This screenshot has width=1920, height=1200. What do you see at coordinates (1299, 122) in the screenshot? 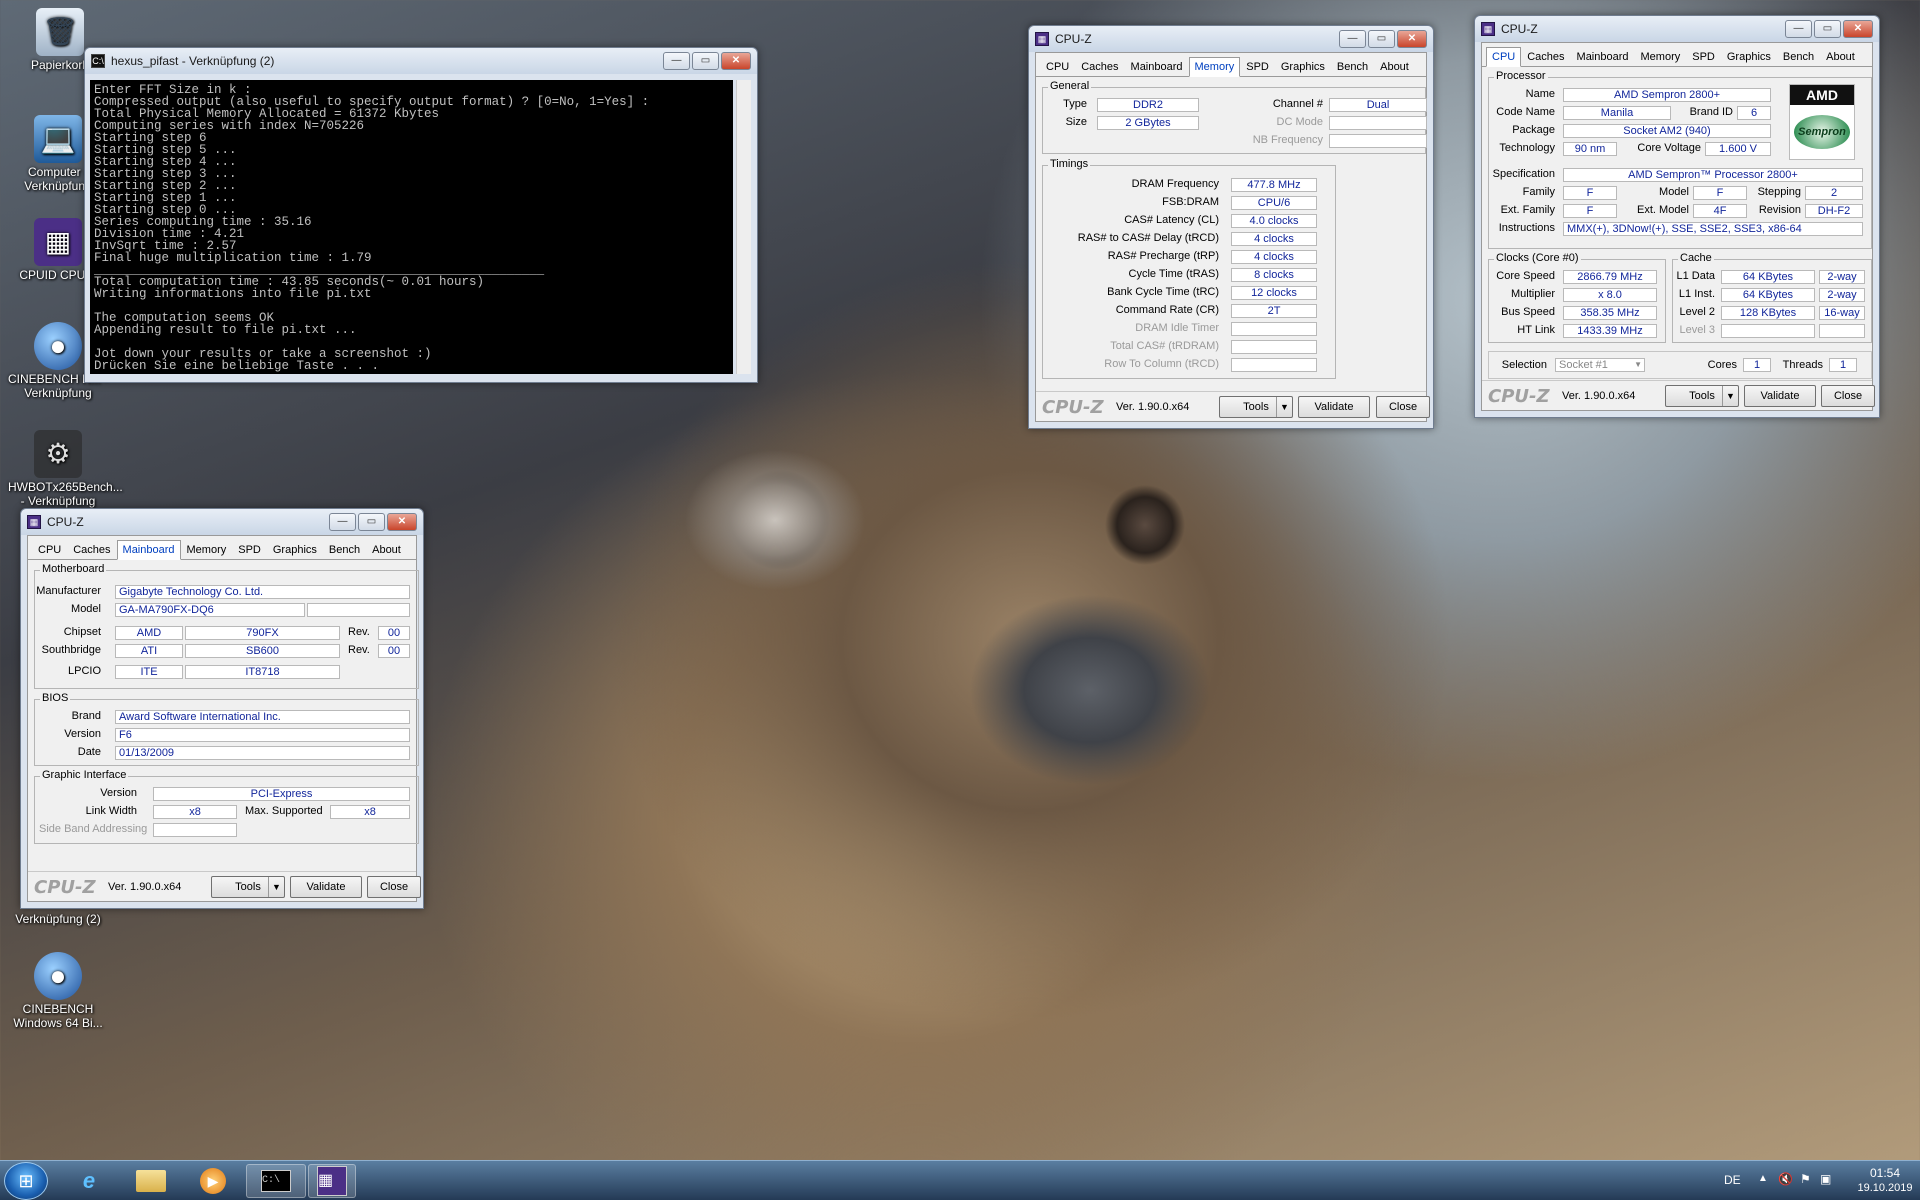
I see `dc-mode-label: DC Mode` at bounding box center [1299, 122].